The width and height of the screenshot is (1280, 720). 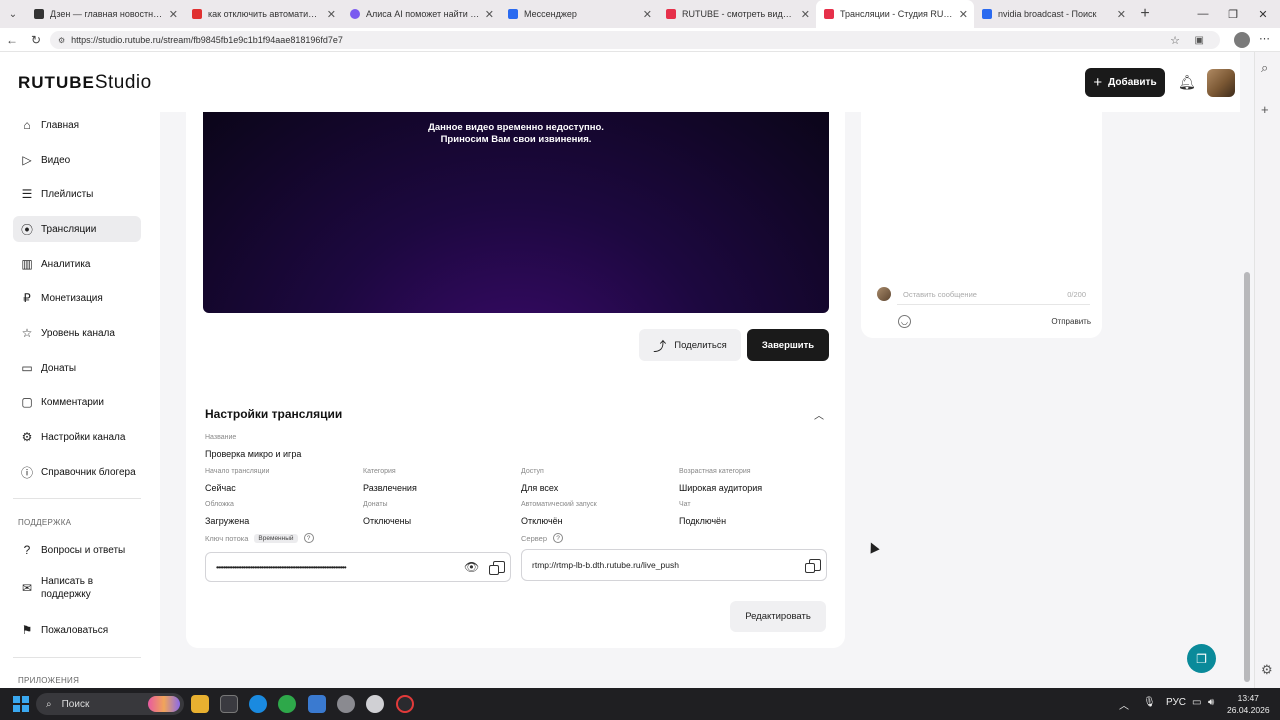 I want to click on sidebar-item-video: ▷ Видео, so click(x=77, y=160).